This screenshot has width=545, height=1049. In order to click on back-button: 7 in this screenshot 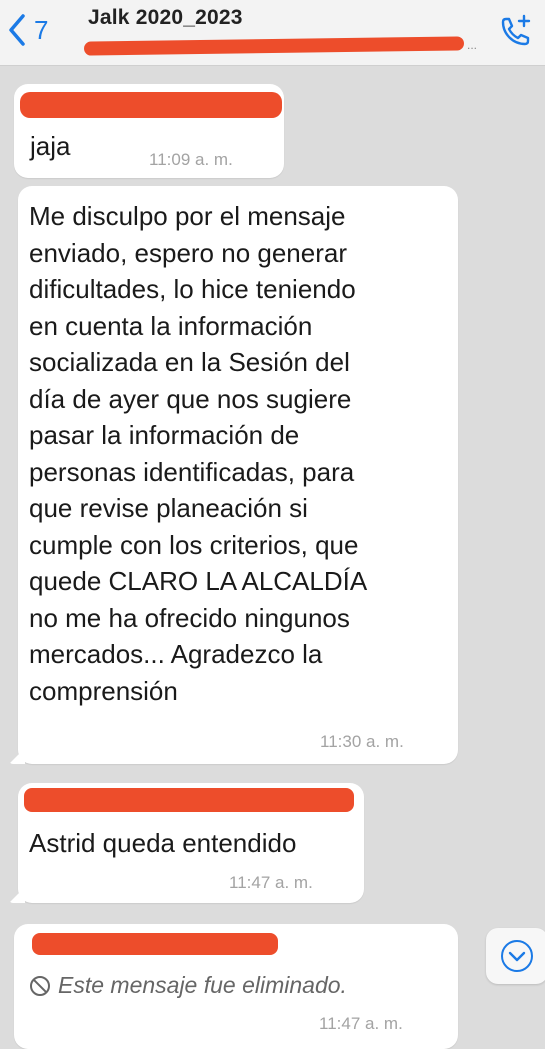, I will do `click(27, 30)`.